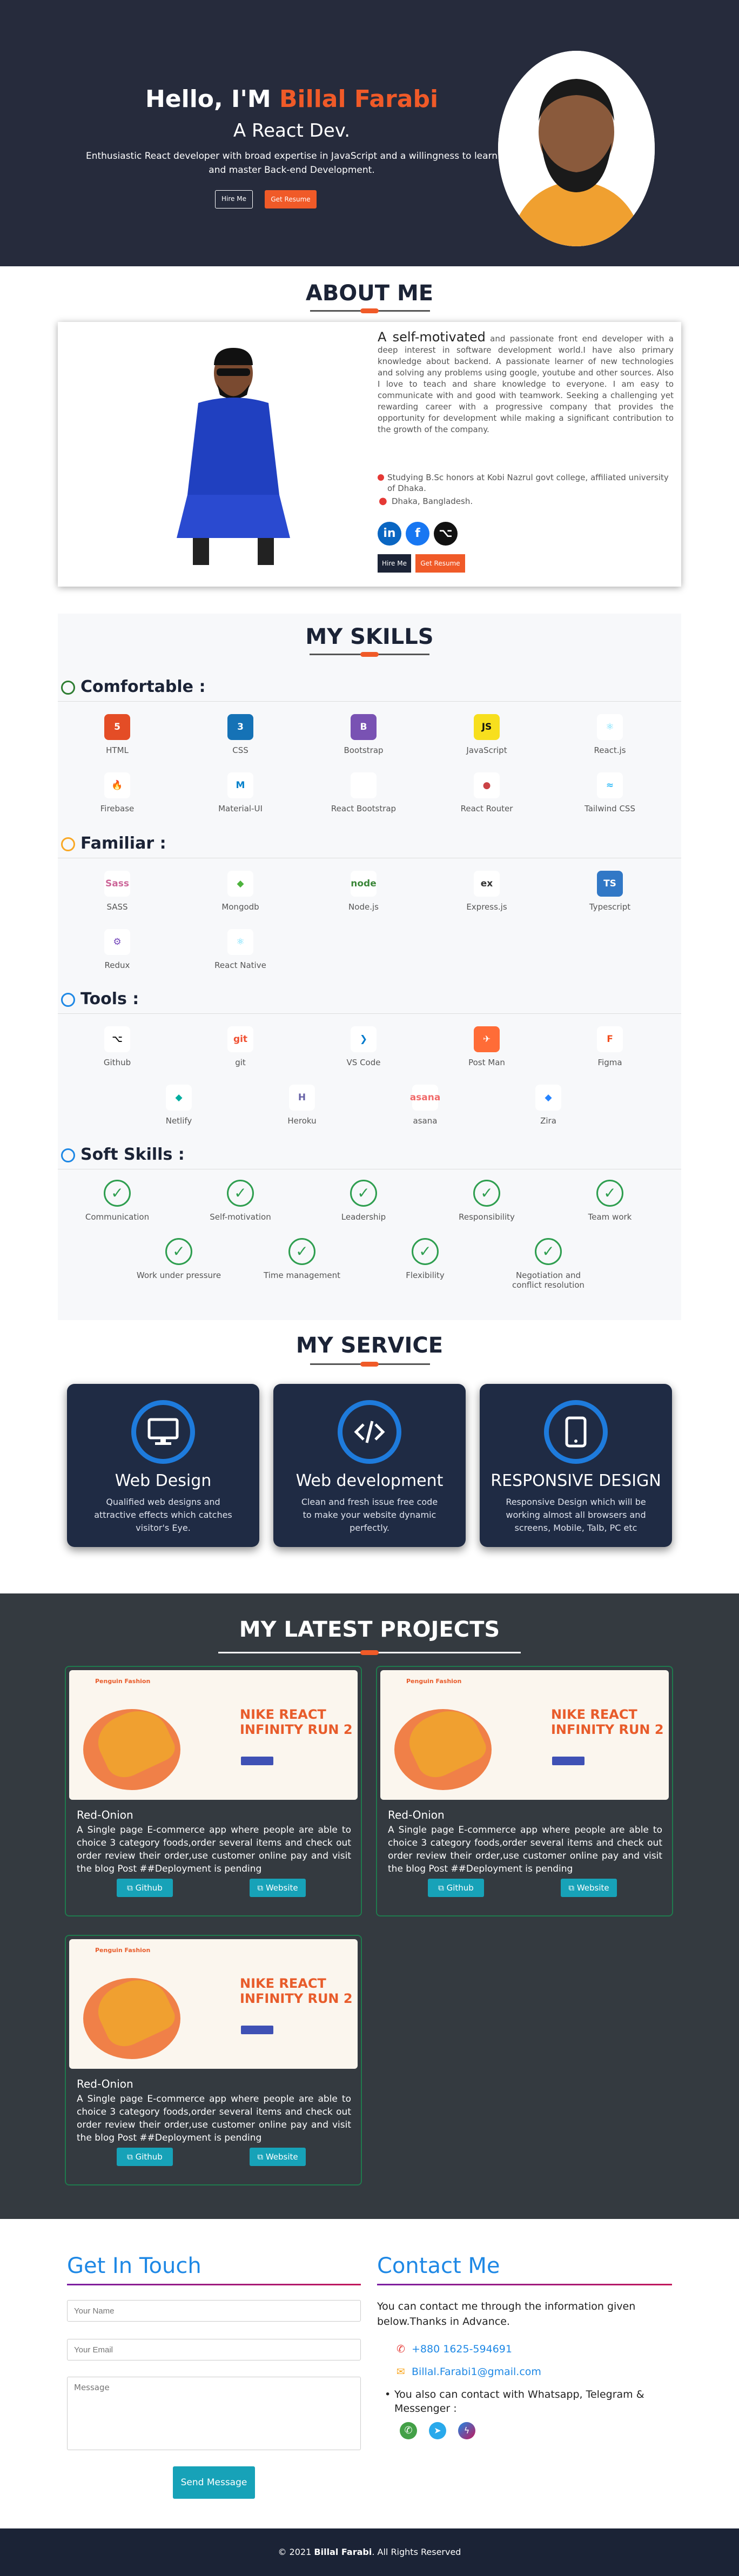 The width and height of the screenshot is (739, 2576). What do you see at coordinates (214, 2349) in the screenshot?
I see `email-input` at bounding box center [214, 2349].